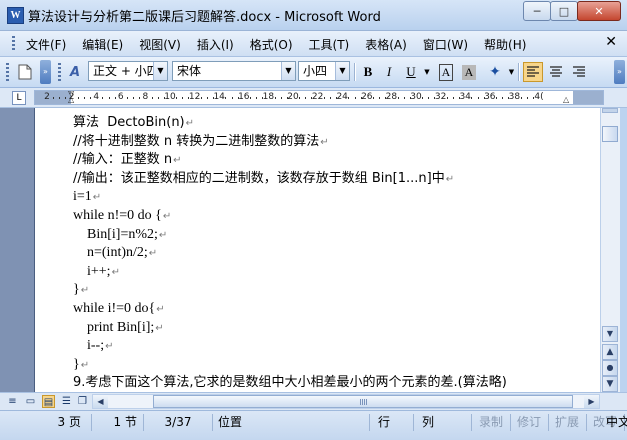  I want to click on document-line: while n!=0 do {↵, so click(122, 216).